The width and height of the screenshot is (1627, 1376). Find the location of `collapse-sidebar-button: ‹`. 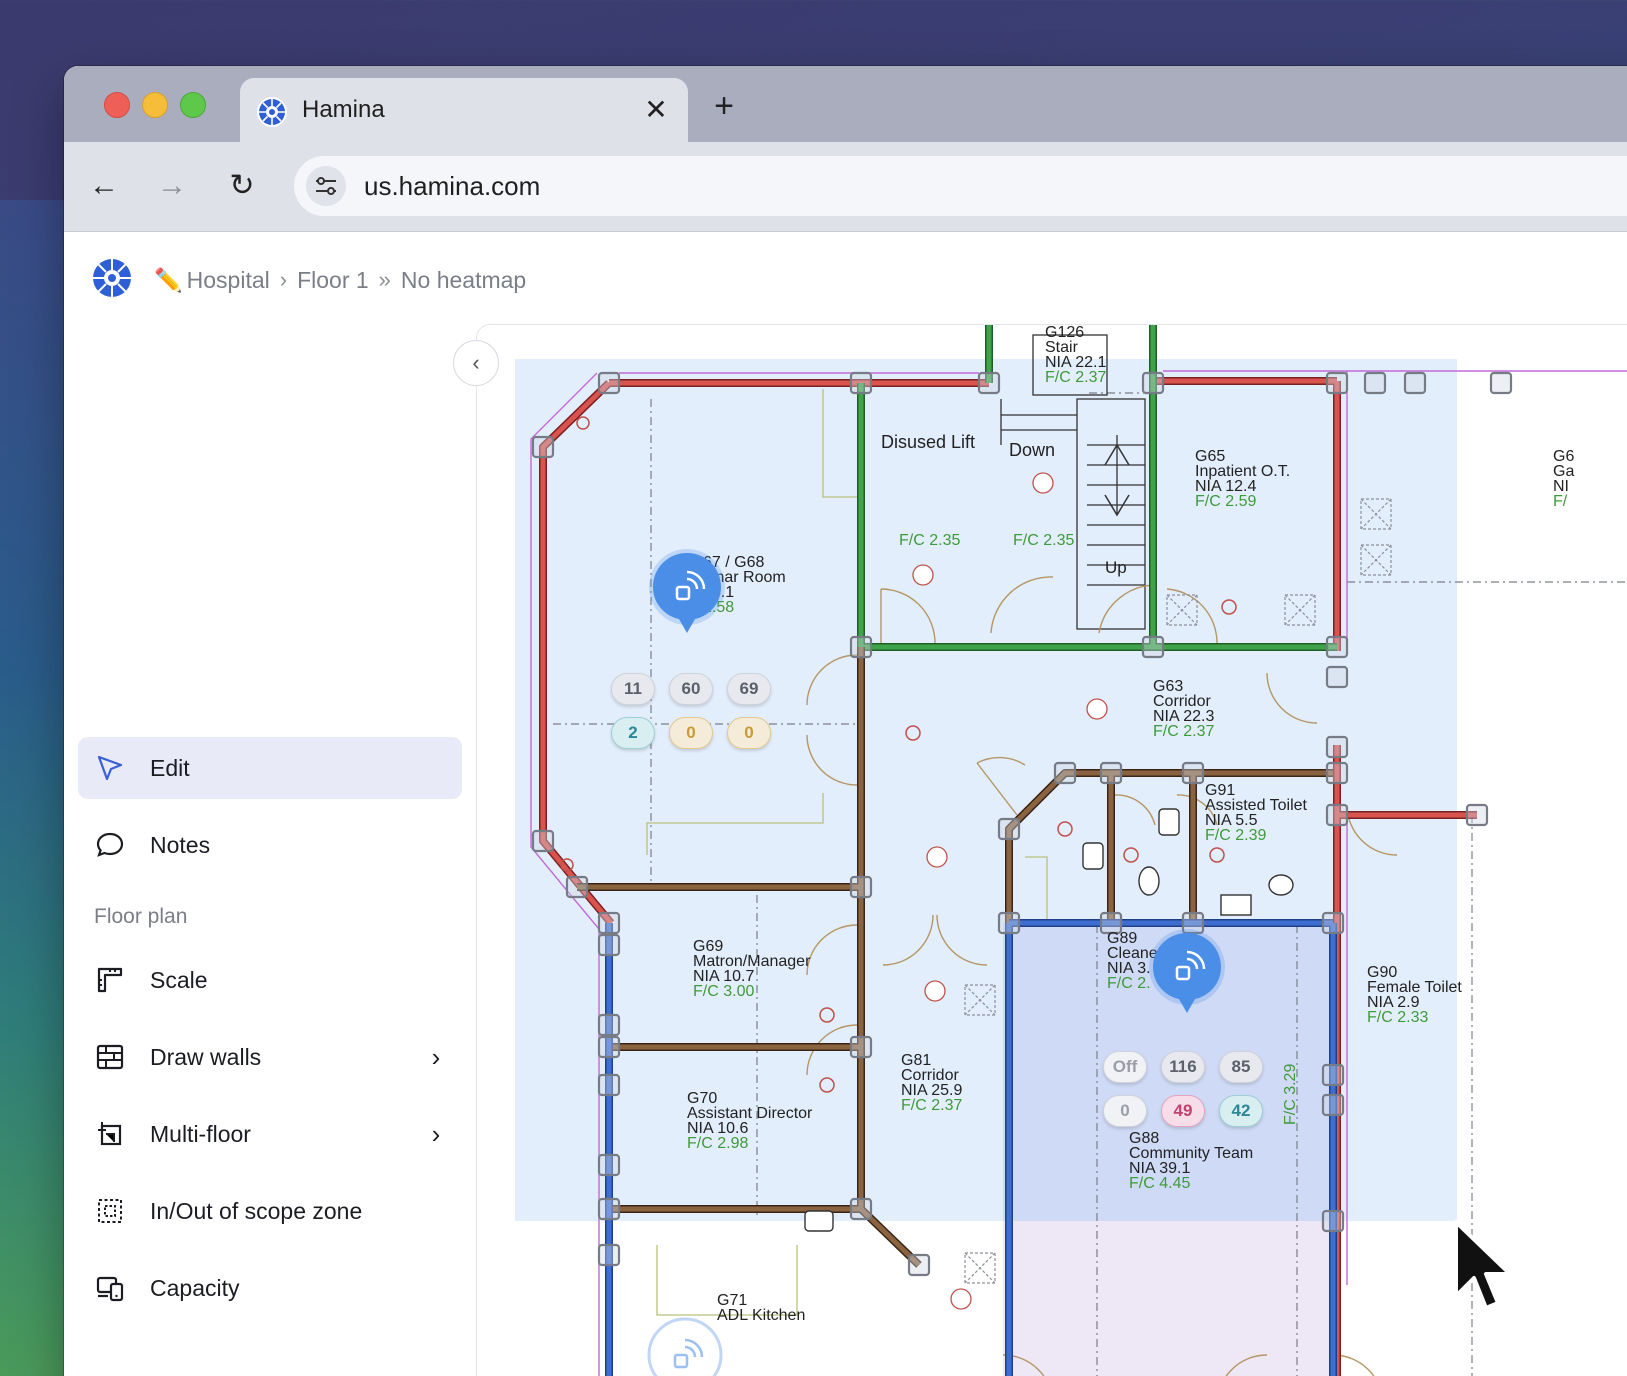

collapse-sidebar-button: ‹ is located at coordinates (476, 363).